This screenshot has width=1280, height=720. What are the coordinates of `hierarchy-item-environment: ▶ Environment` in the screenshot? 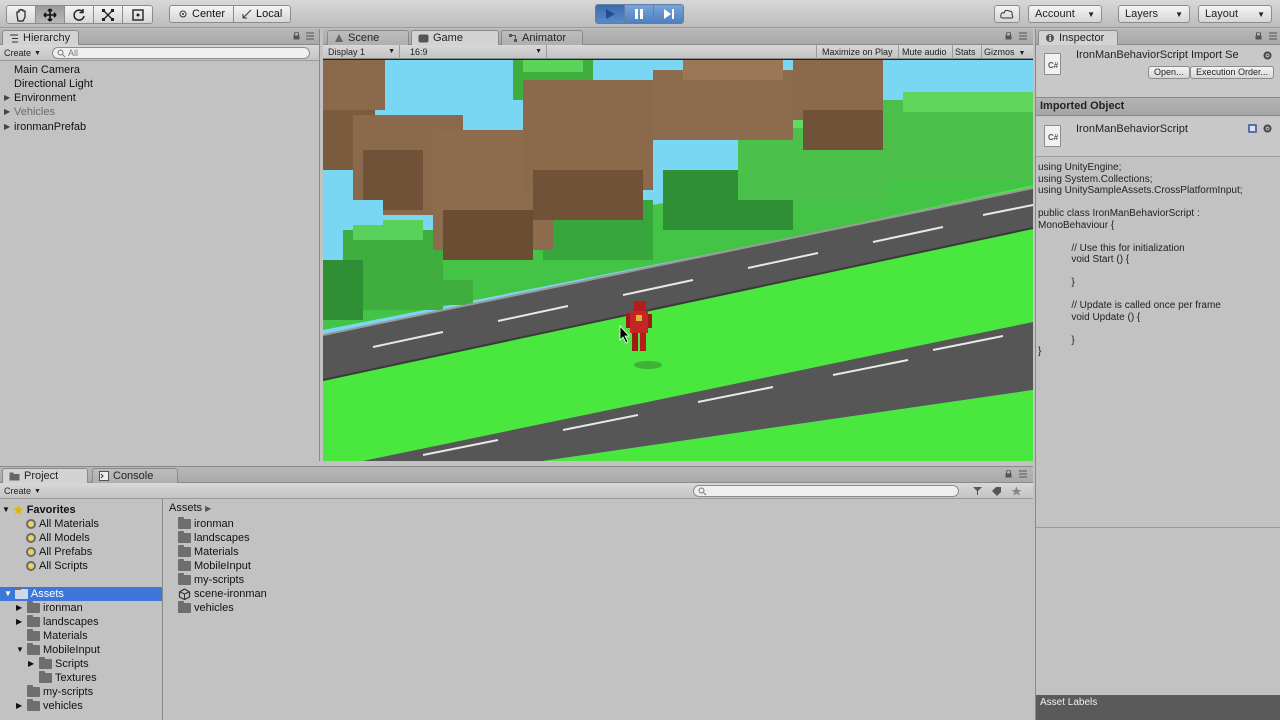 It's located at (40, 98).